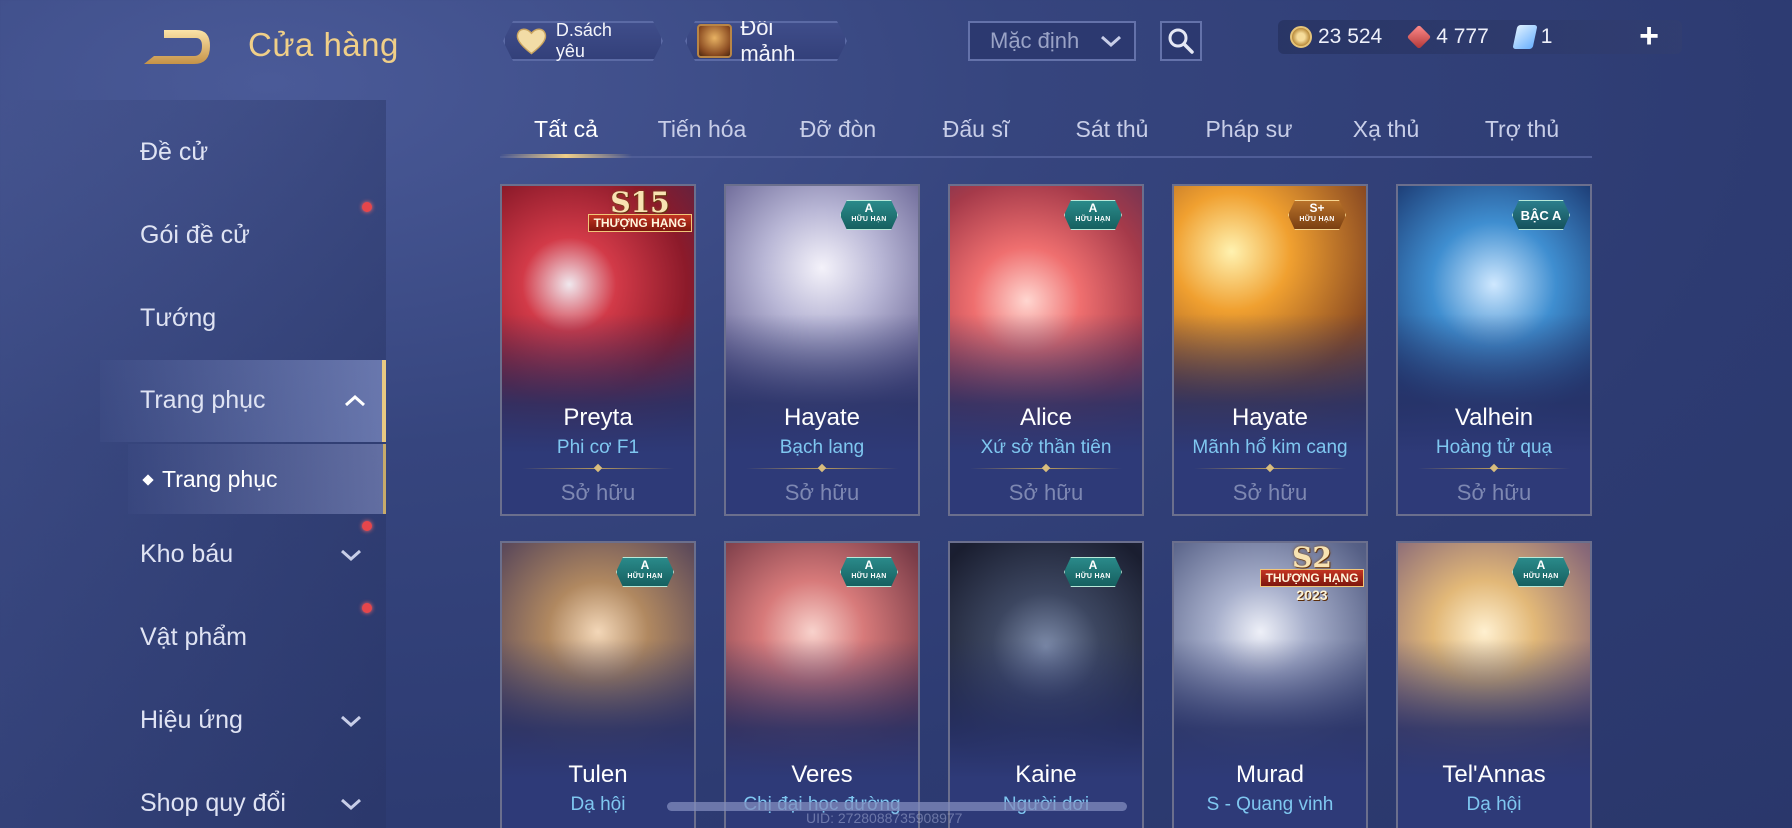  I want to click on voucher-currency: 4 777, so click(1448, 37).